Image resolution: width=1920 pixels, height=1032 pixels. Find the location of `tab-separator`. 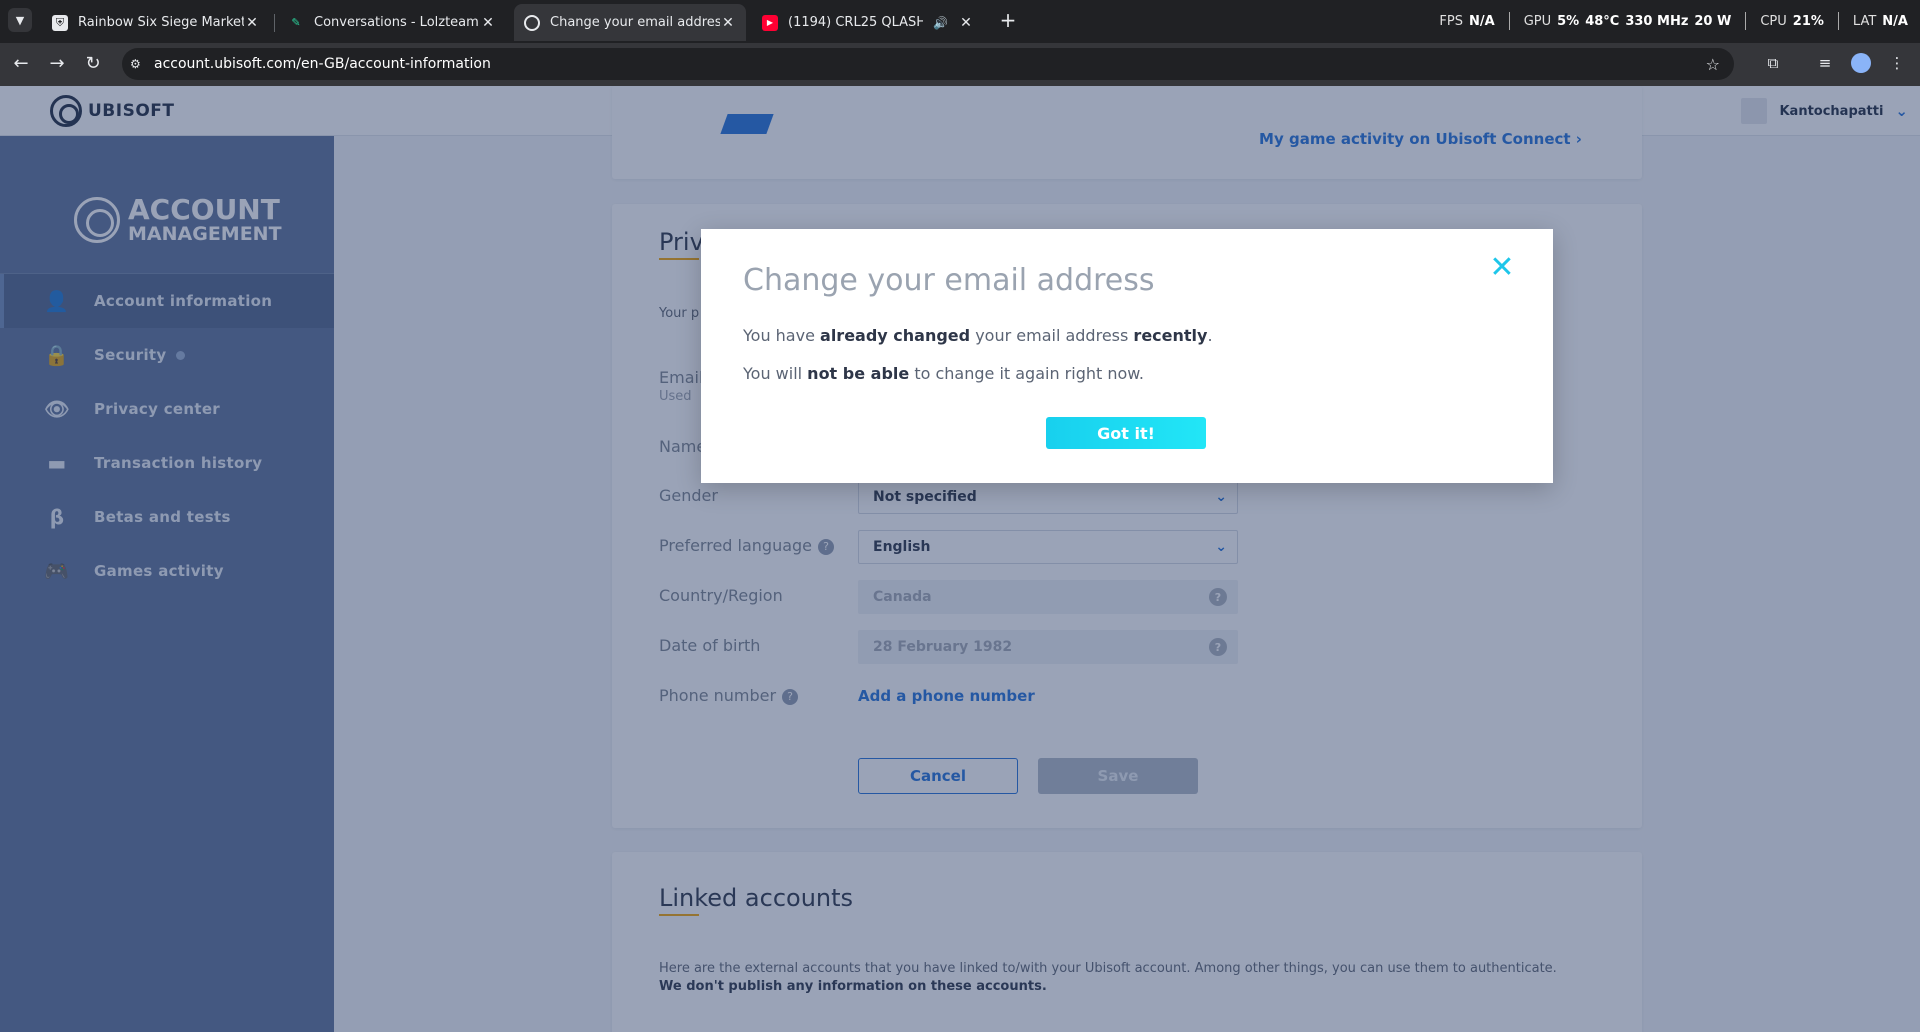

tab-separator is located at coordinates (274, 23).